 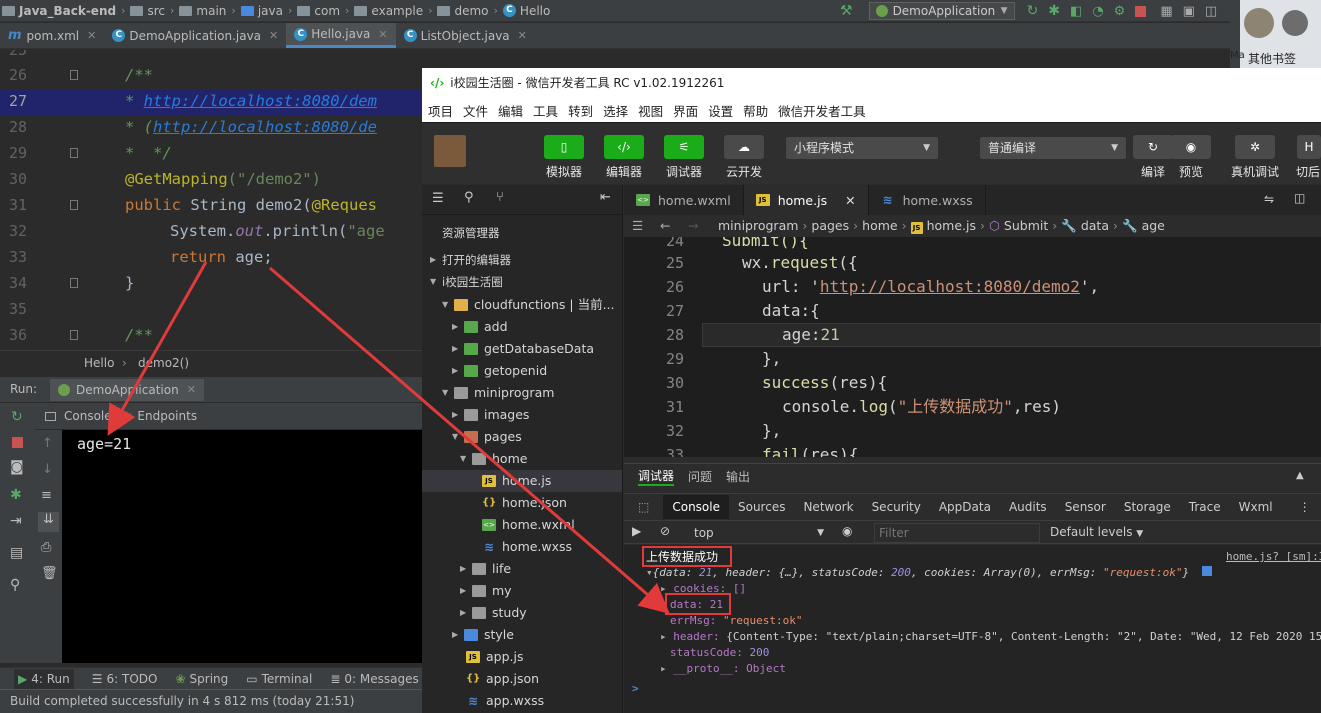 I want to click on arrow-to-data, so click(x=469, y=440).